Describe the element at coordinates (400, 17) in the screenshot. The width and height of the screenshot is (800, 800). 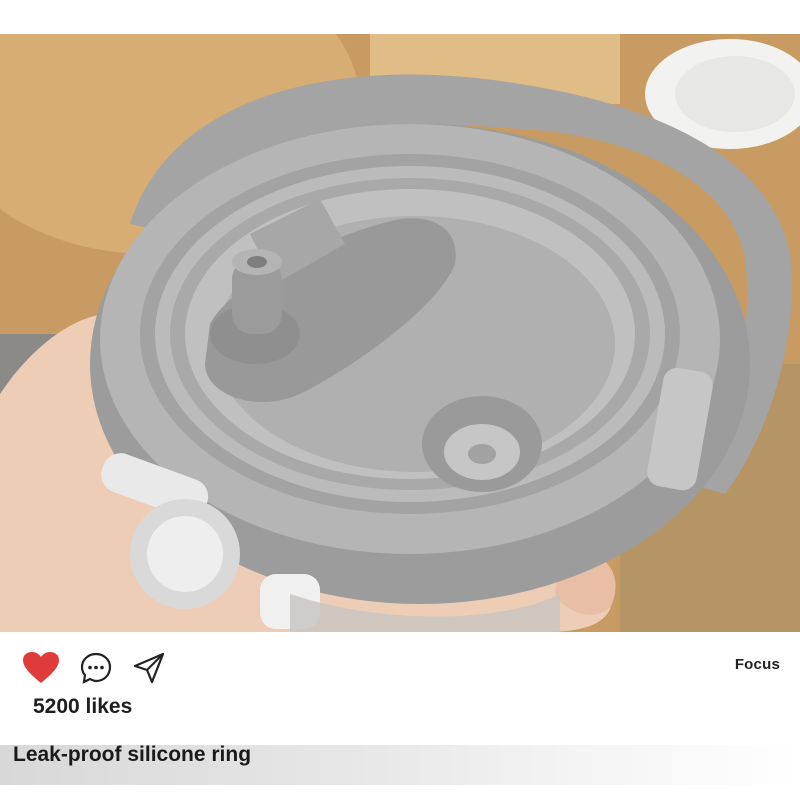
I see `top-whitespace` at that location.